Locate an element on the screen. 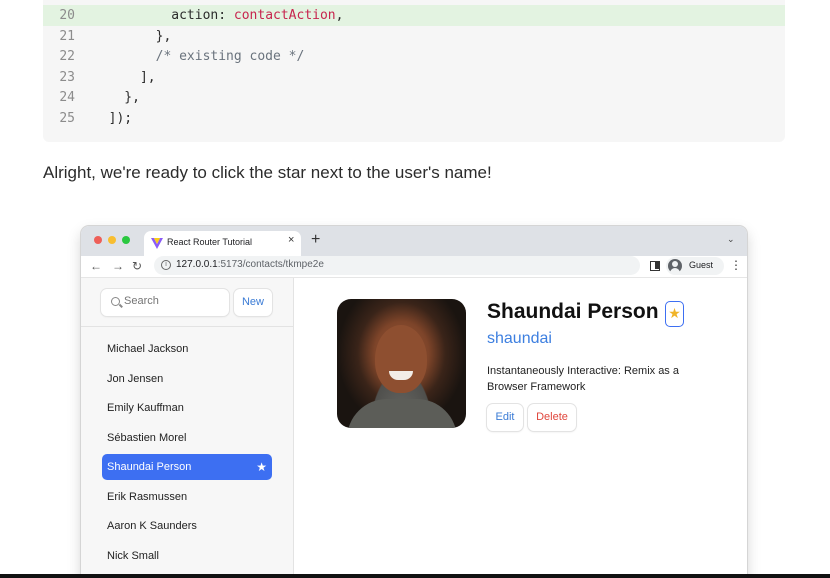  code-token: ], is located at coordinates (124, 77).